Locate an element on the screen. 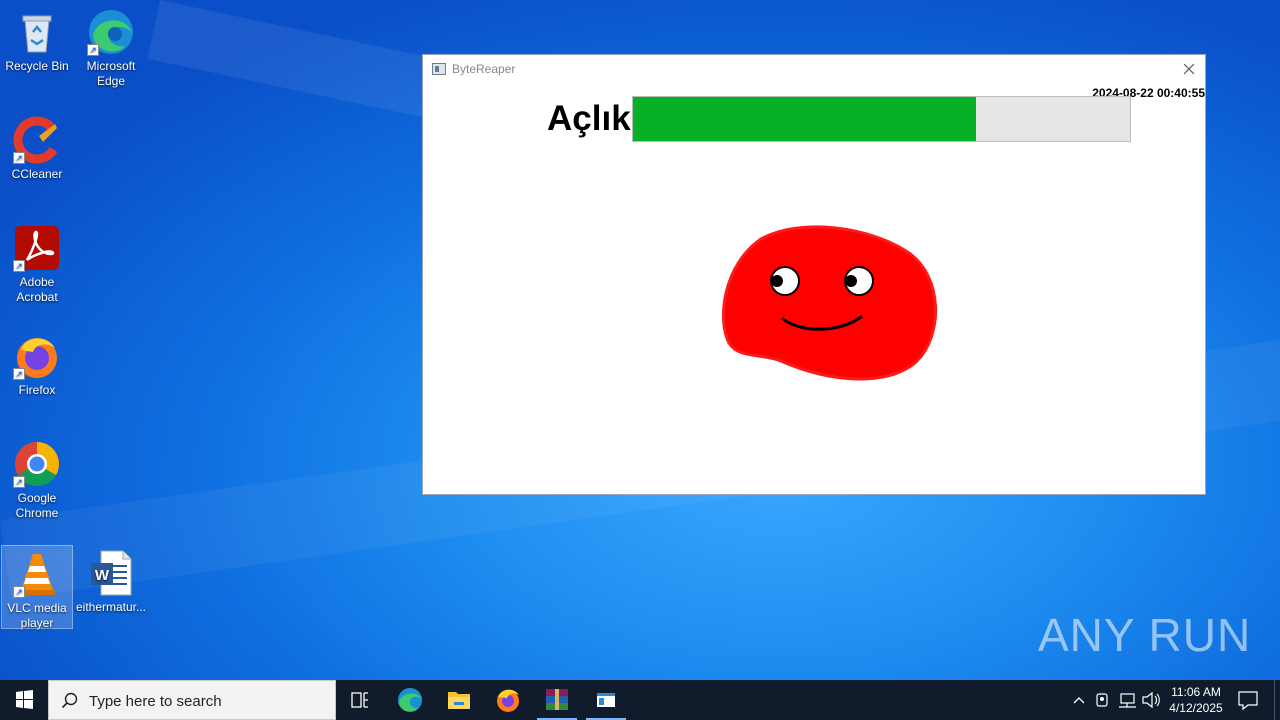 Image resolution: width=1280 pixels, height=720 pixels. clock-date: 4/12/2025 is located at coordinates (1196, 708).